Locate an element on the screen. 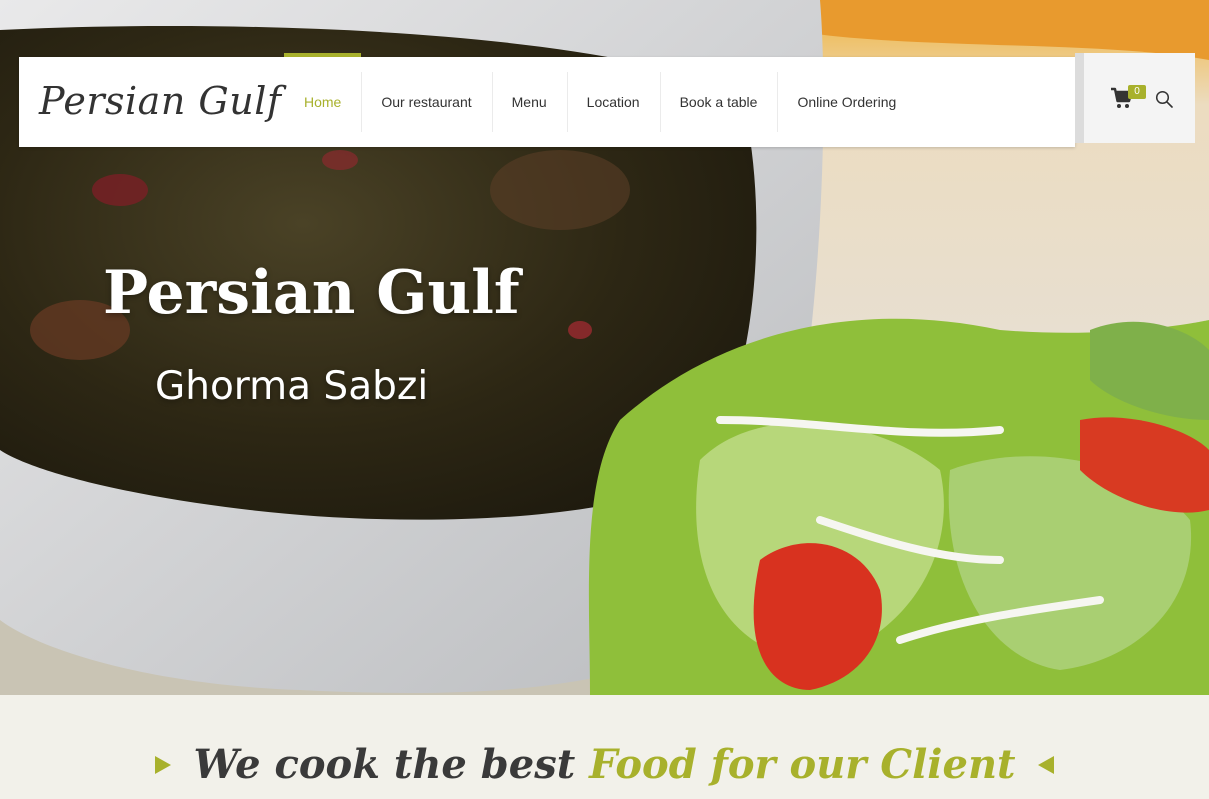  nav-item-location: Location is located at coordinates (613, 102).